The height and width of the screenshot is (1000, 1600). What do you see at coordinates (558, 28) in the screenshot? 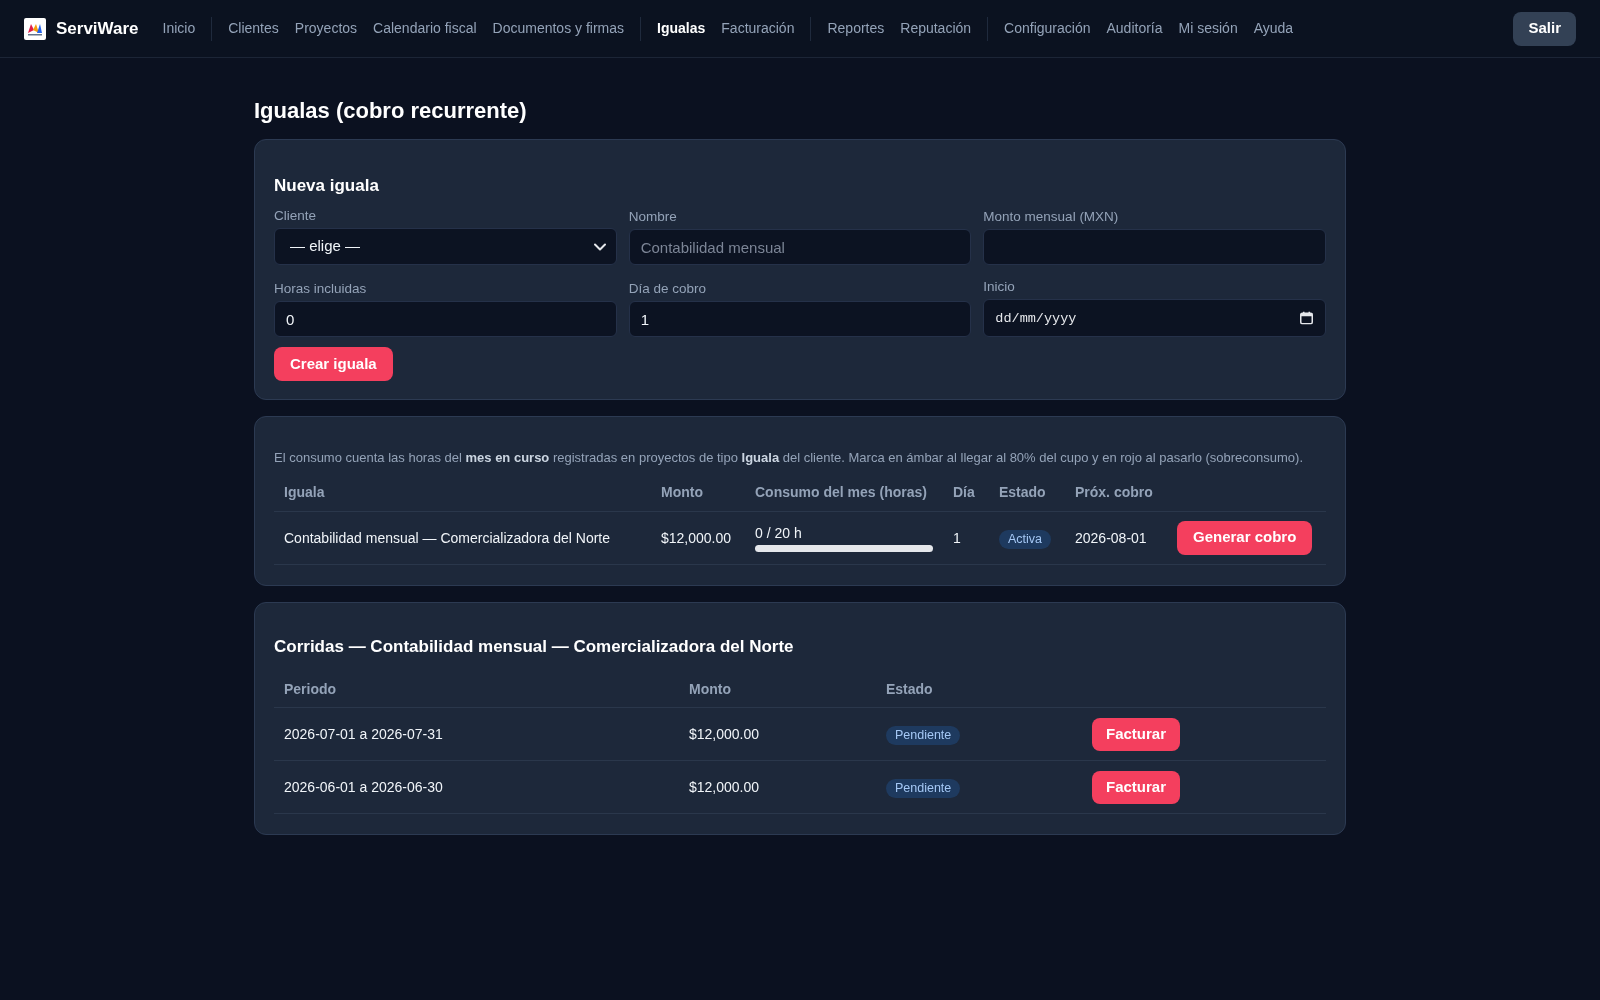
I see `nav-link: Documentos y firmas` at bounding box center [558, 28].